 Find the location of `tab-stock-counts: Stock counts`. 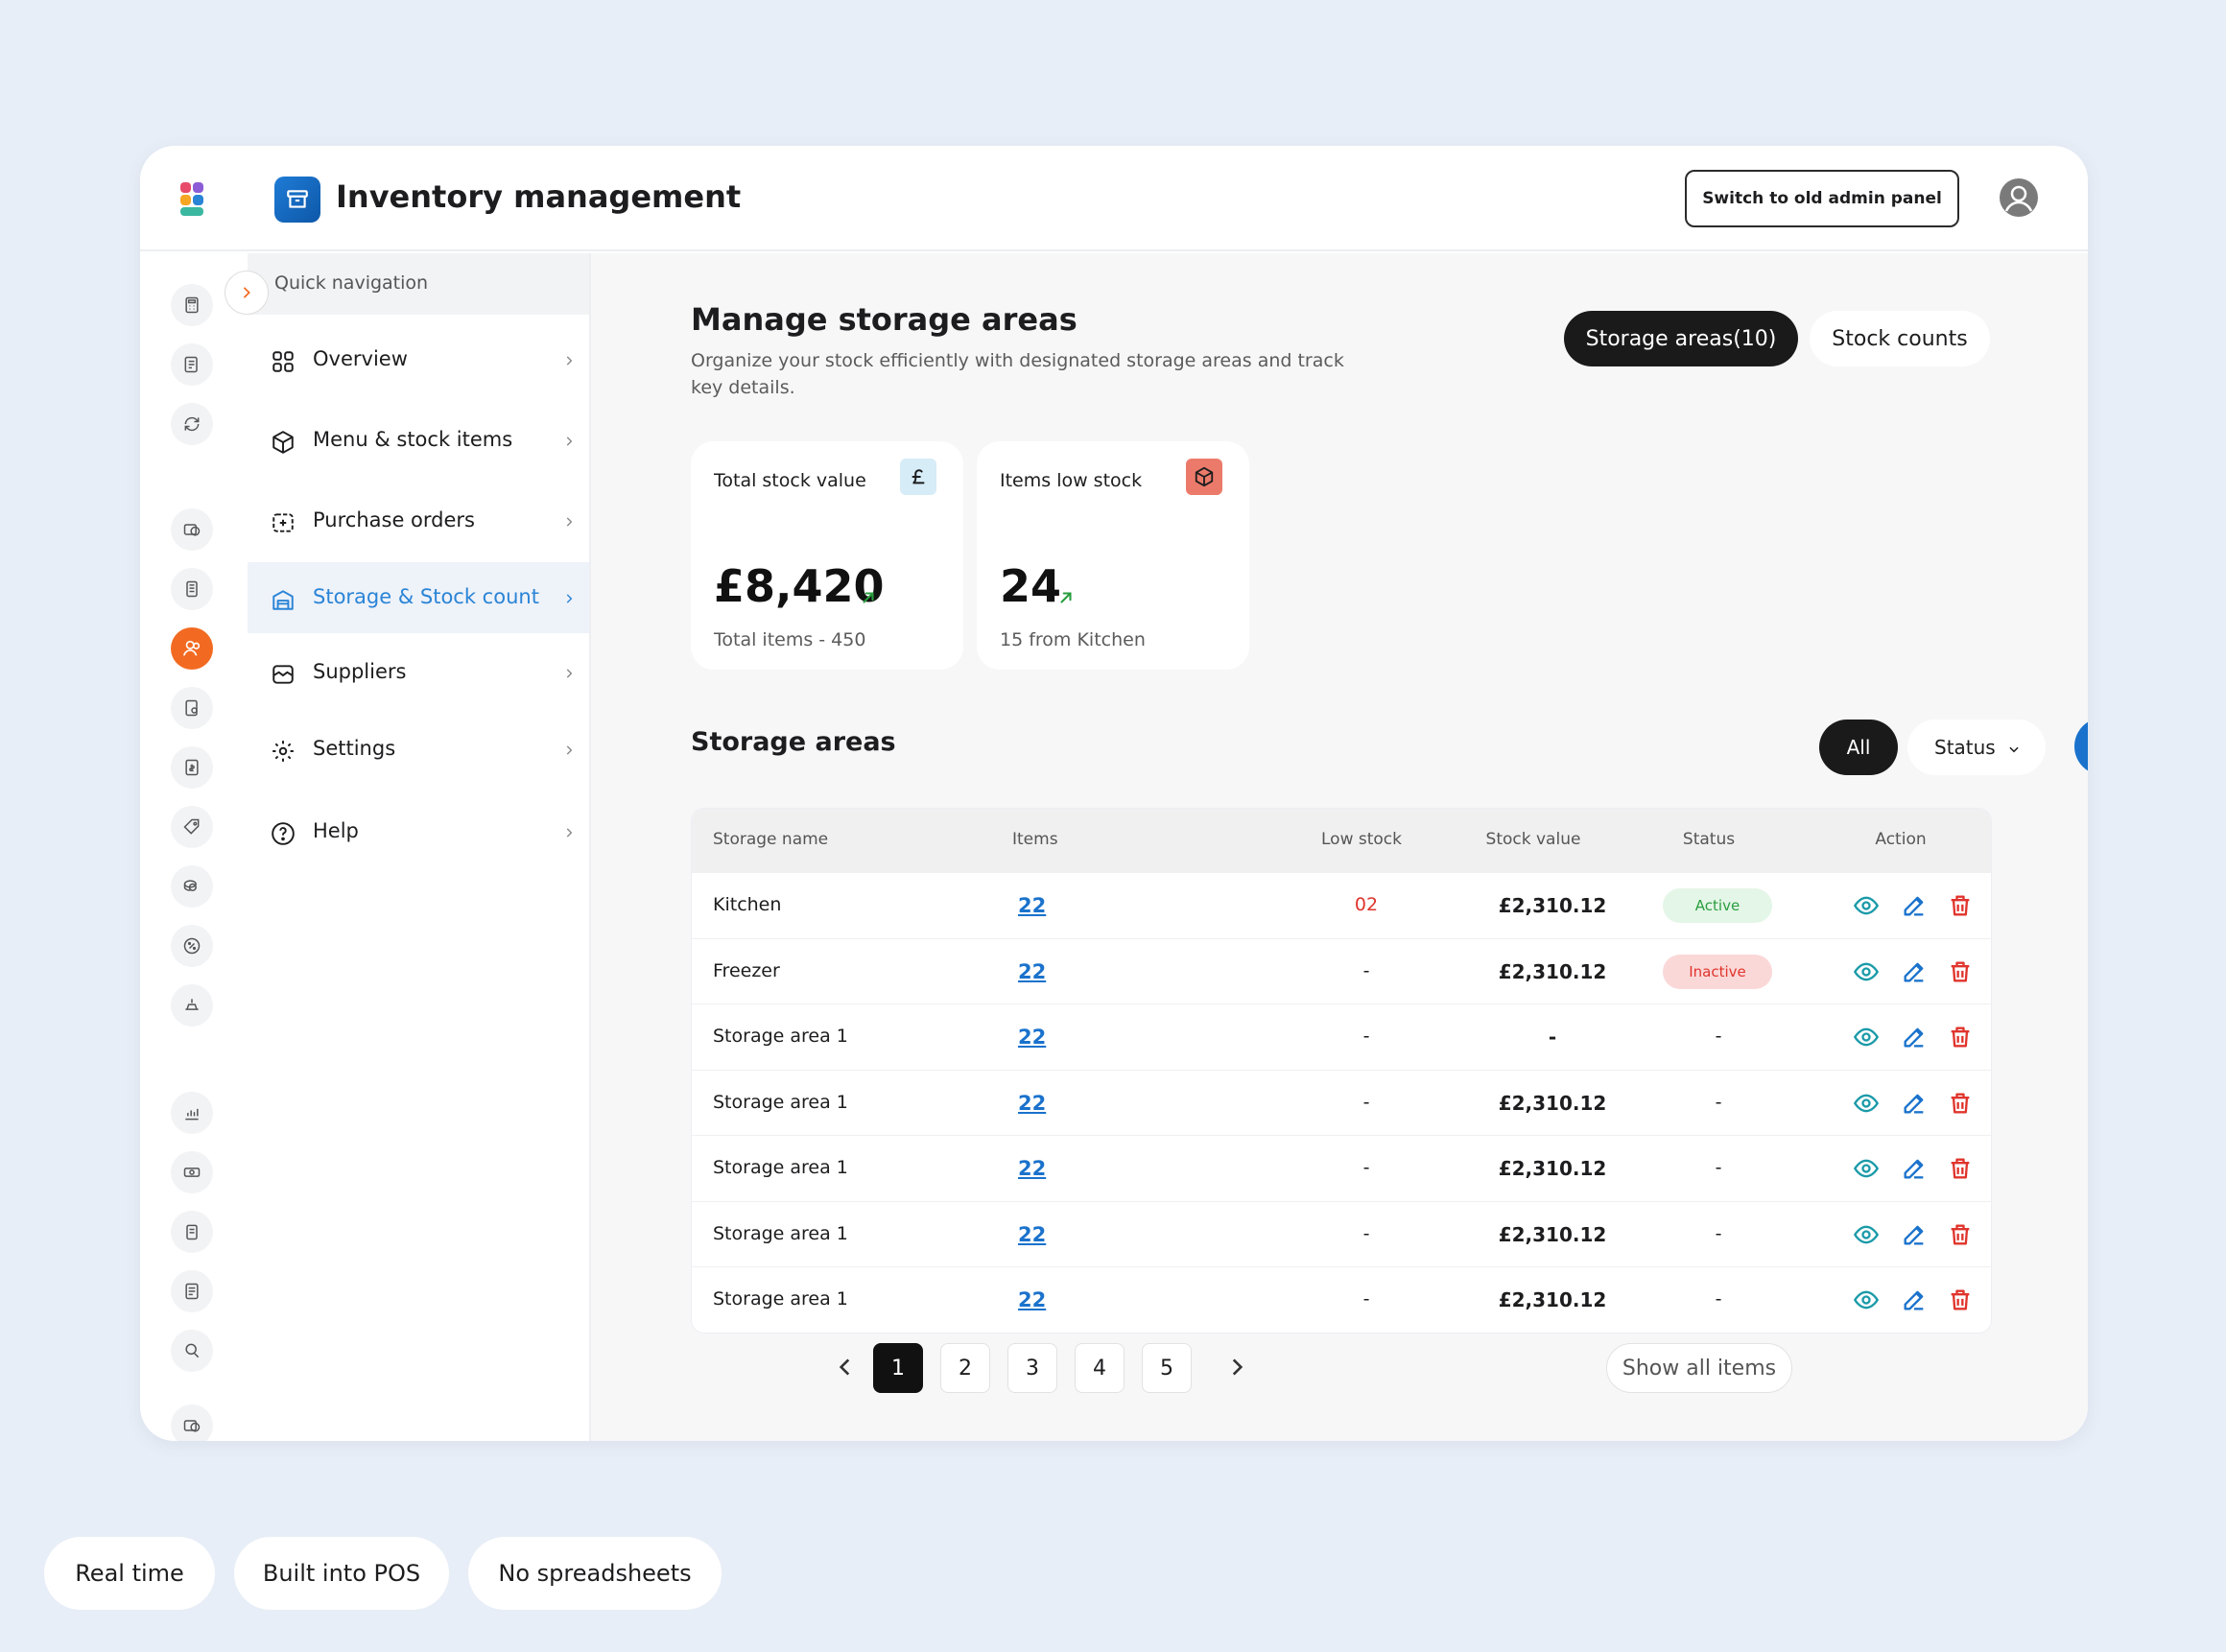

tab-stock-counts: Stock counts is located at coordinates (1900, 339).